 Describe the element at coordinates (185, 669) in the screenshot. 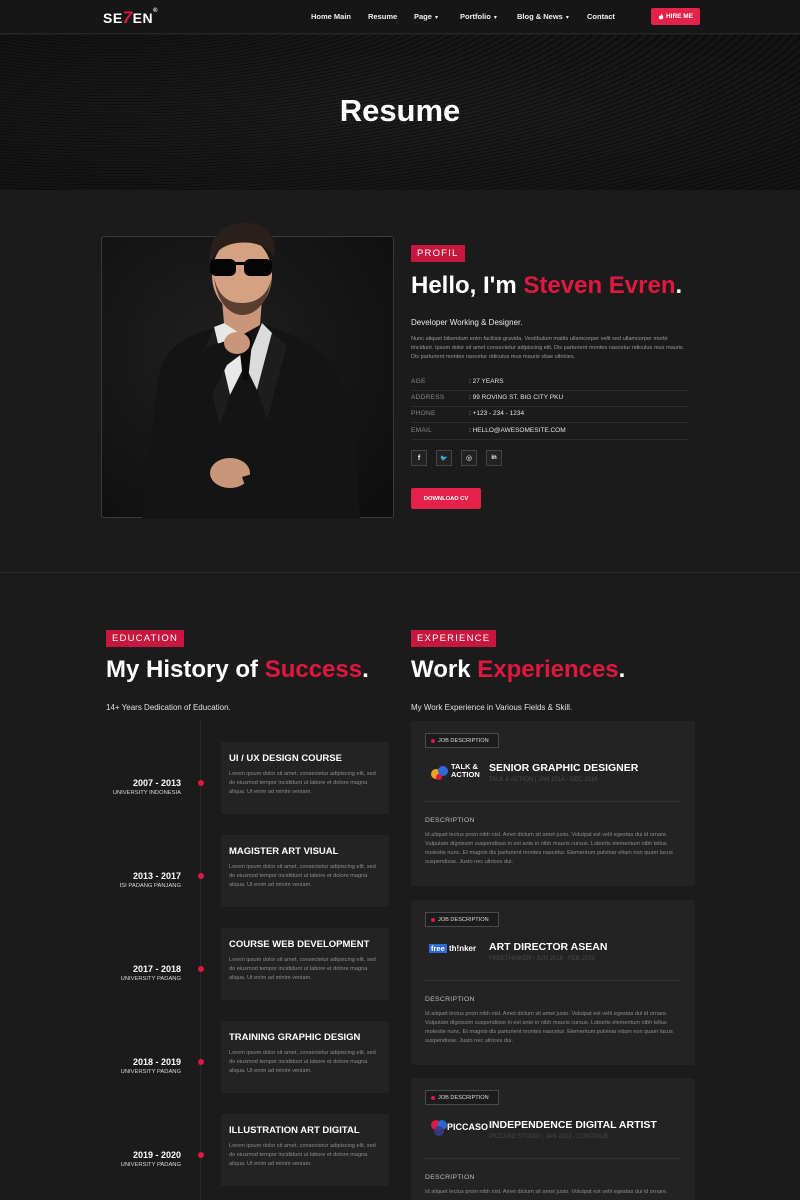

I see `heading-plain: My History of` at that location.